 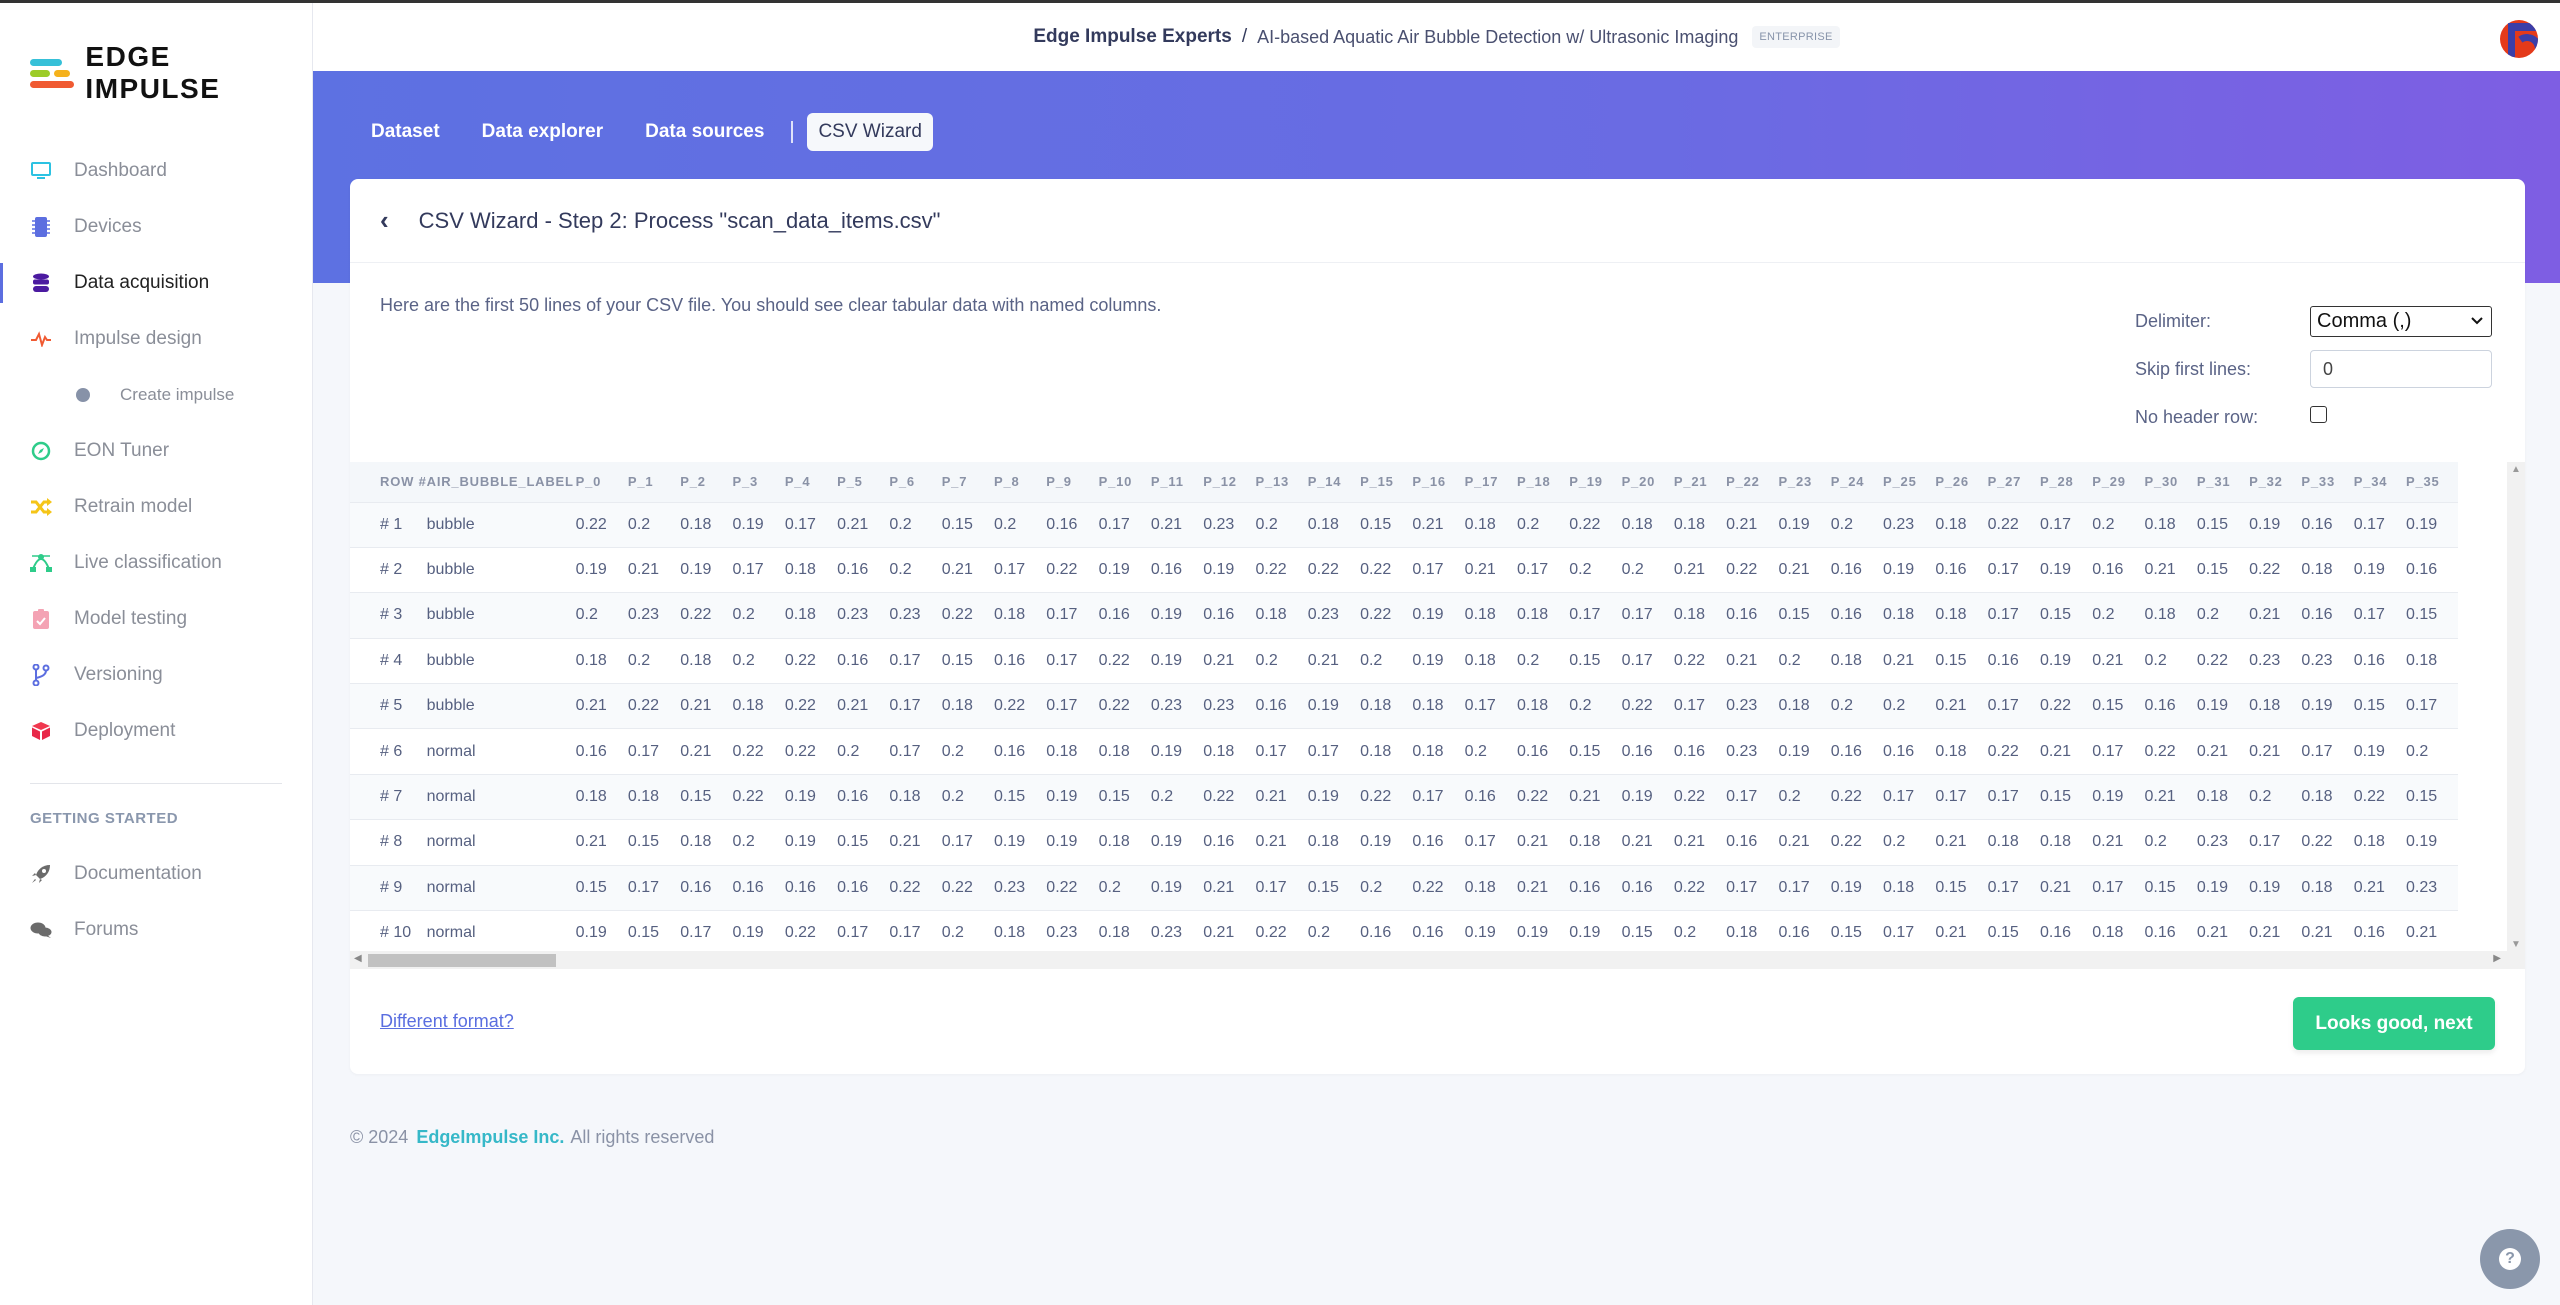 I want to click on column-header: P_1, so click(x=654, y=482).